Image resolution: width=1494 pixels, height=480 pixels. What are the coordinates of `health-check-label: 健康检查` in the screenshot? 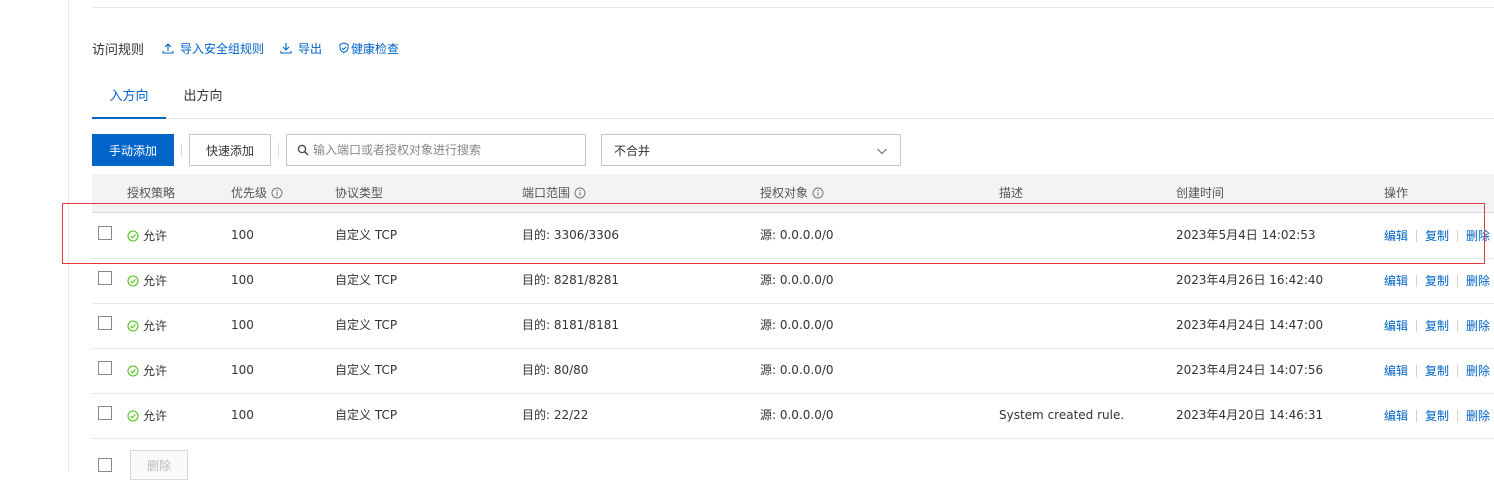 It's located at (375, 48).